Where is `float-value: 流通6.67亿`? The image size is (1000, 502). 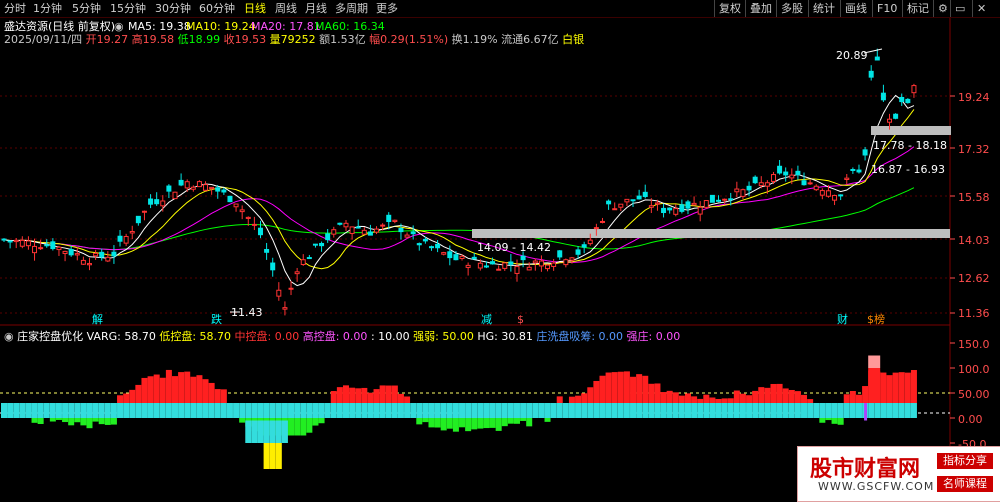 float-value: 流通6.67亿 is located at coordinates (530, 39).